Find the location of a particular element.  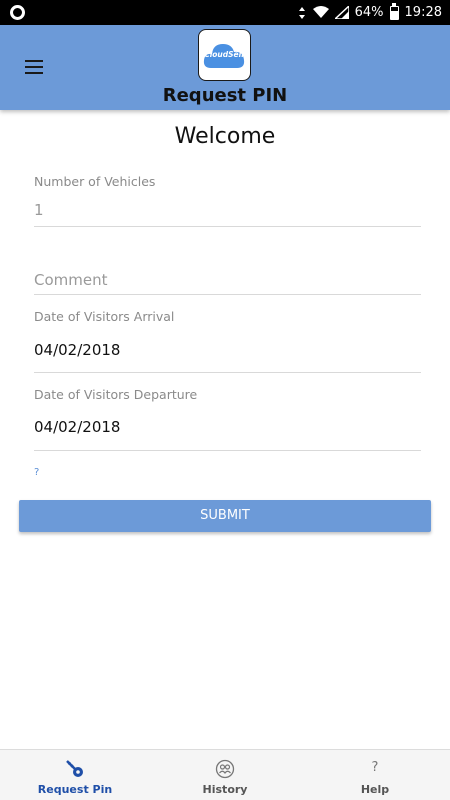

history-icon is located at coordinates (225, 769).